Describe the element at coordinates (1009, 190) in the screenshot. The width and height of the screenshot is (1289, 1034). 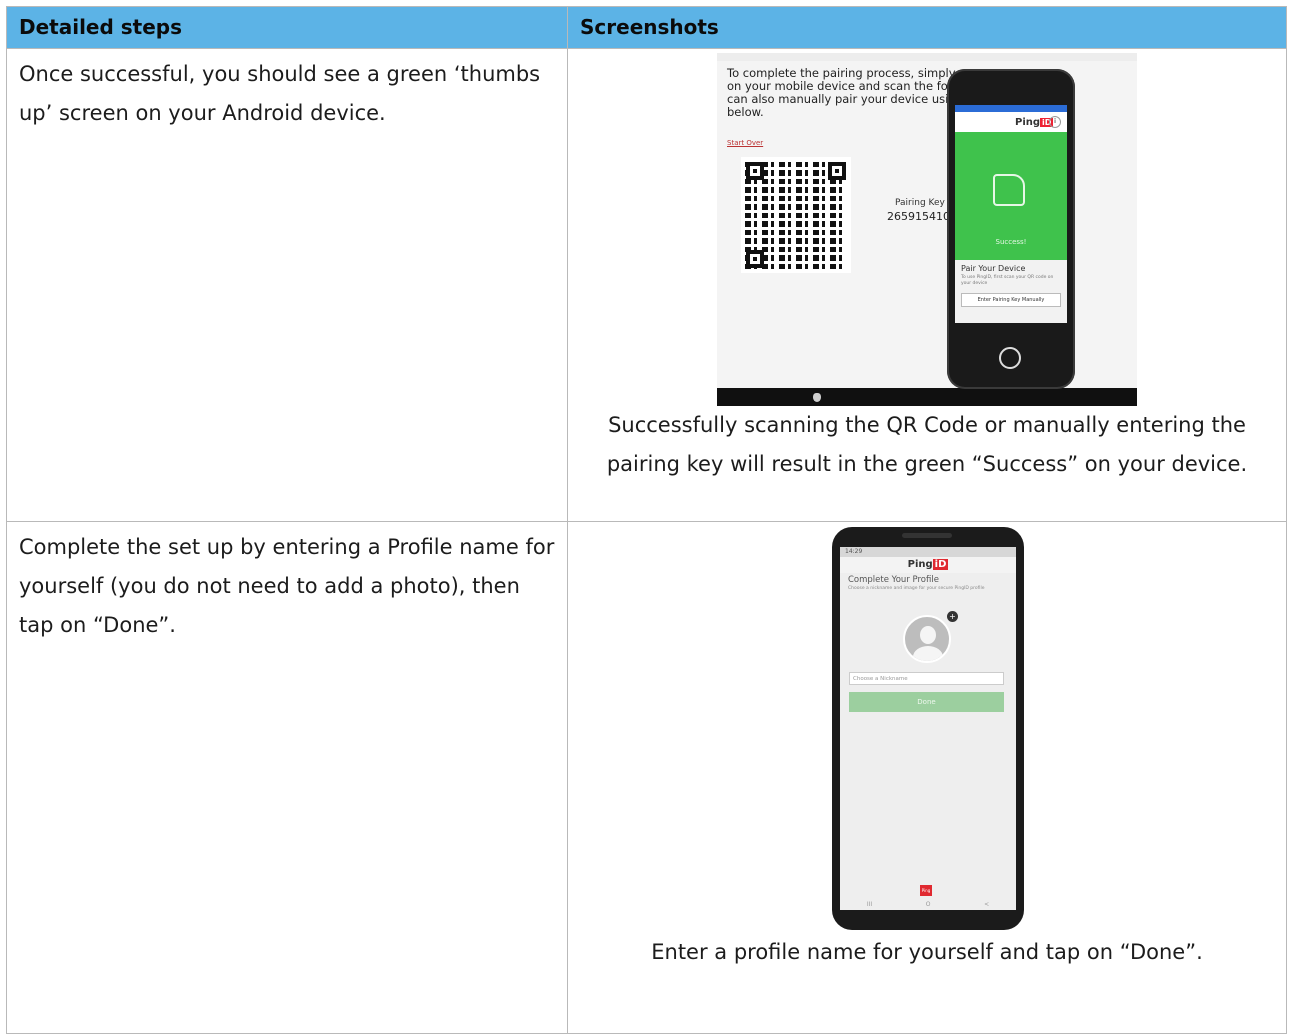
I see `thumbs-up-icon` at that location.